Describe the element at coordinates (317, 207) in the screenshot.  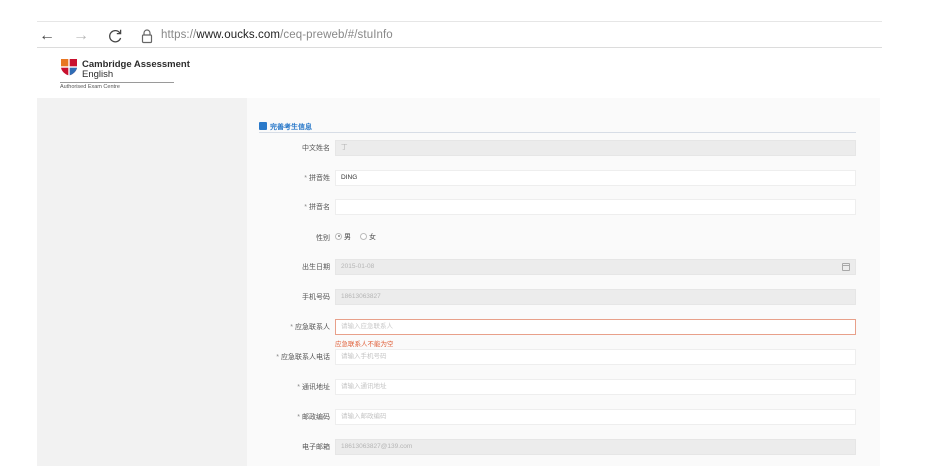
I see `pinyin-given-label: * 拼音名` at that location.